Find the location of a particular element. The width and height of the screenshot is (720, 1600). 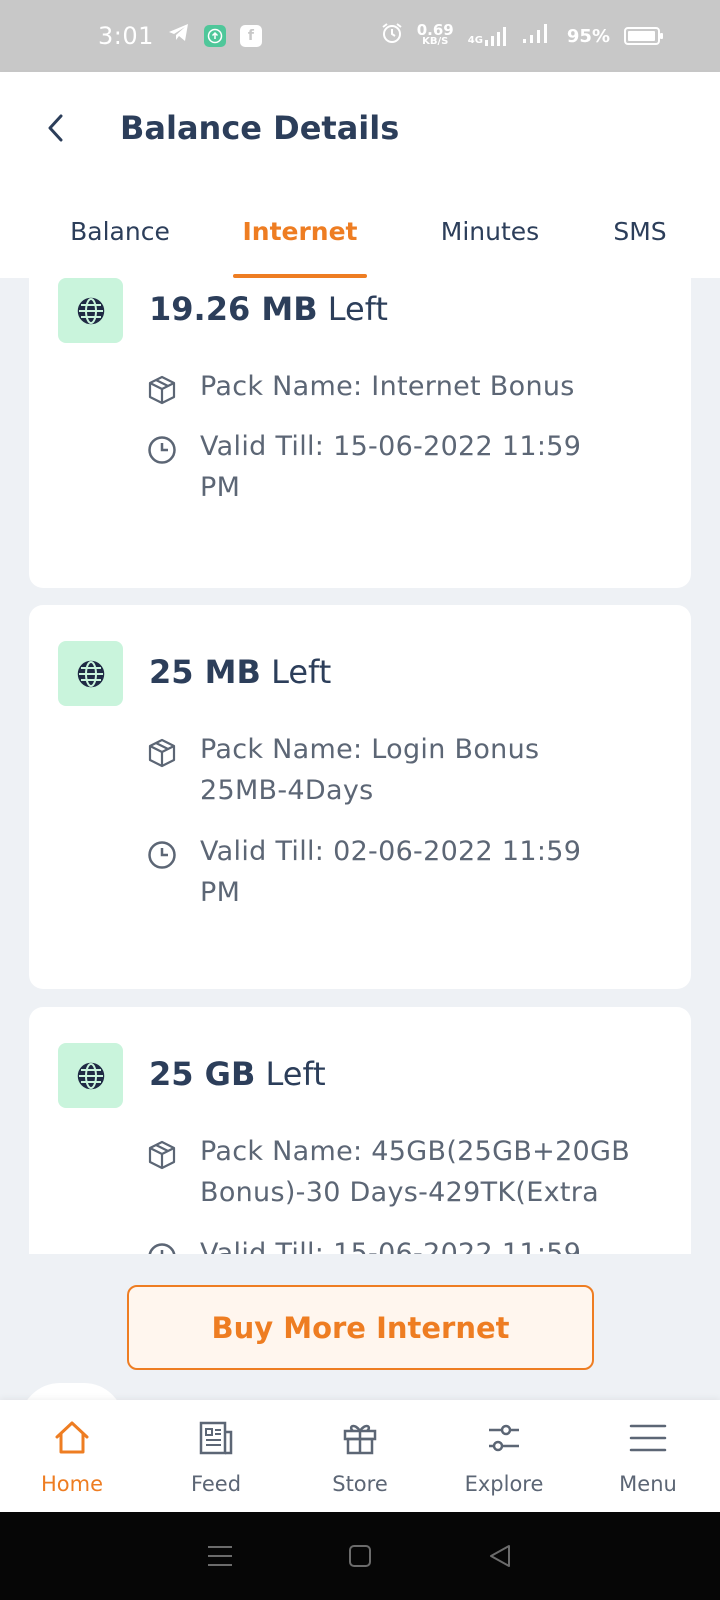

triangle-back-icon is located at coordinates (500, 1556).